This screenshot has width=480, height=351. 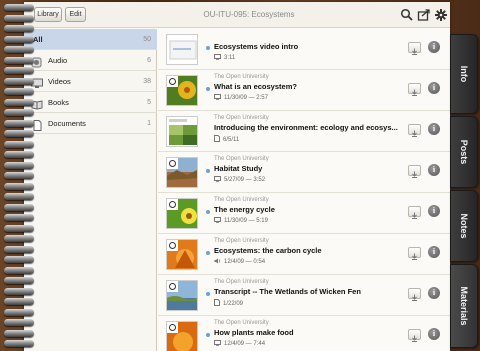 I want to click on tab-materials: Materials, so click(x=464, y=306).